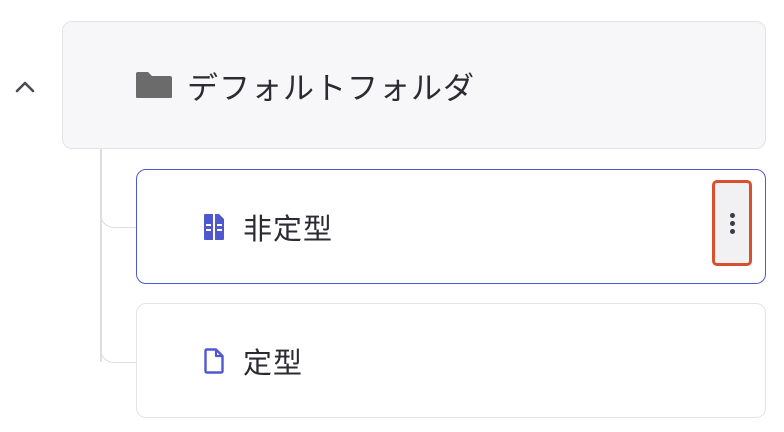  Describe the element at coordinates (101, 255) in the screenshot. I see `tree-connector-line` at that location.